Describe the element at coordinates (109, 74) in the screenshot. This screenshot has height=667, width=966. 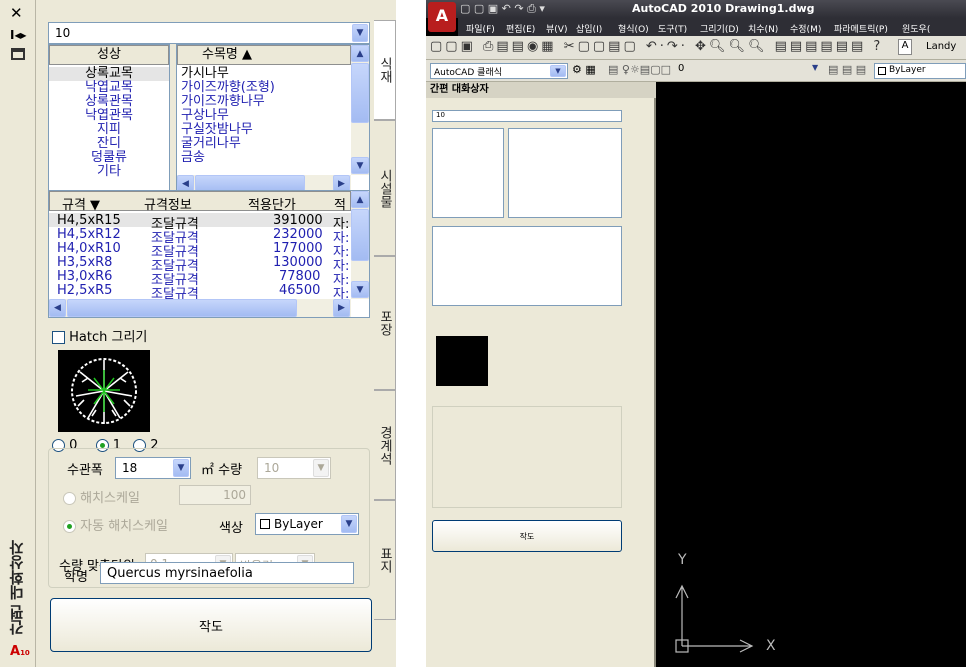
I see `list-item: 상록교목` at that location.